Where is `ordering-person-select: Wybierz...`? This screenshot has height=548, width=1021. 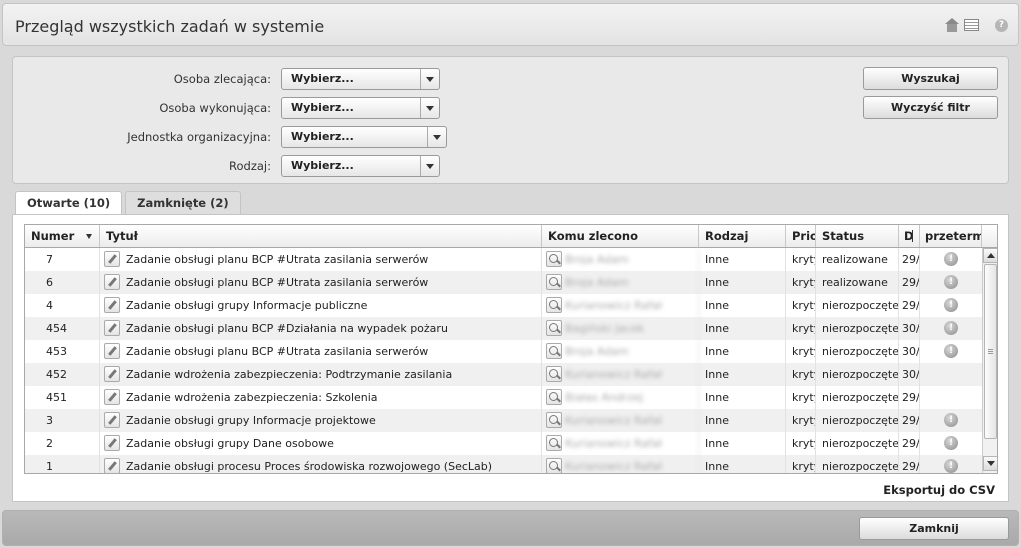 ordering-person-select: Wybierz... is located at coordinates (360, 79).